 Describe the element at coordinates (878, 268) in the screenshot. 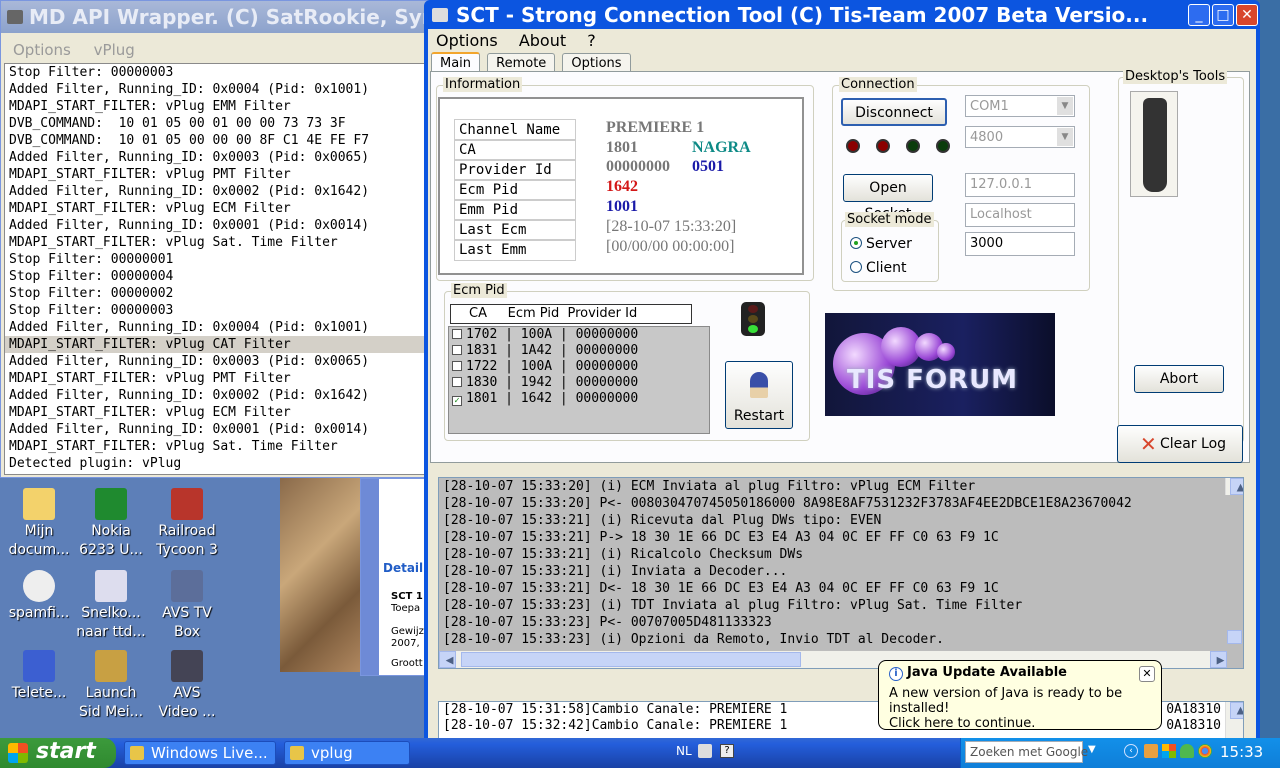

I see `client-radio: Client` at that location.